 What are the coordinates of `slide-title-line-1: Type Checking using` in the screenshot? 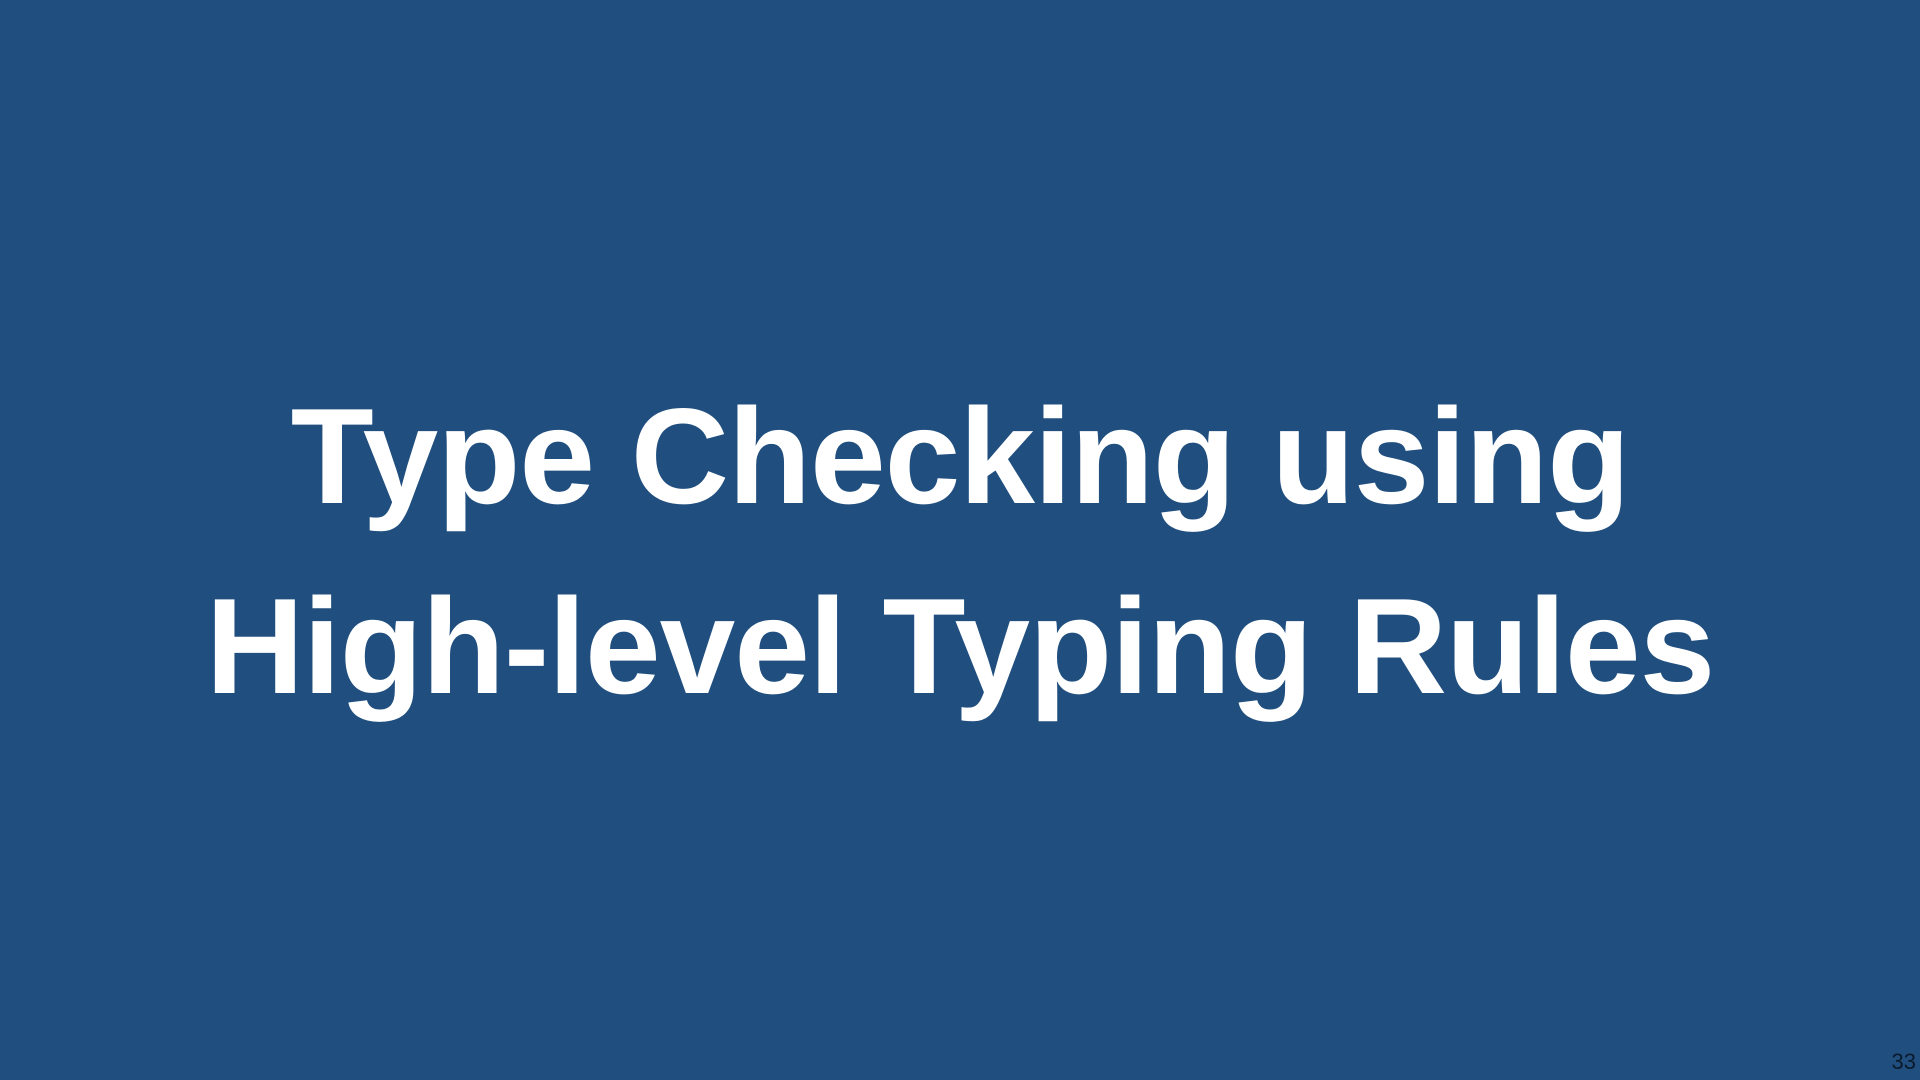 It's located at (960, 456).